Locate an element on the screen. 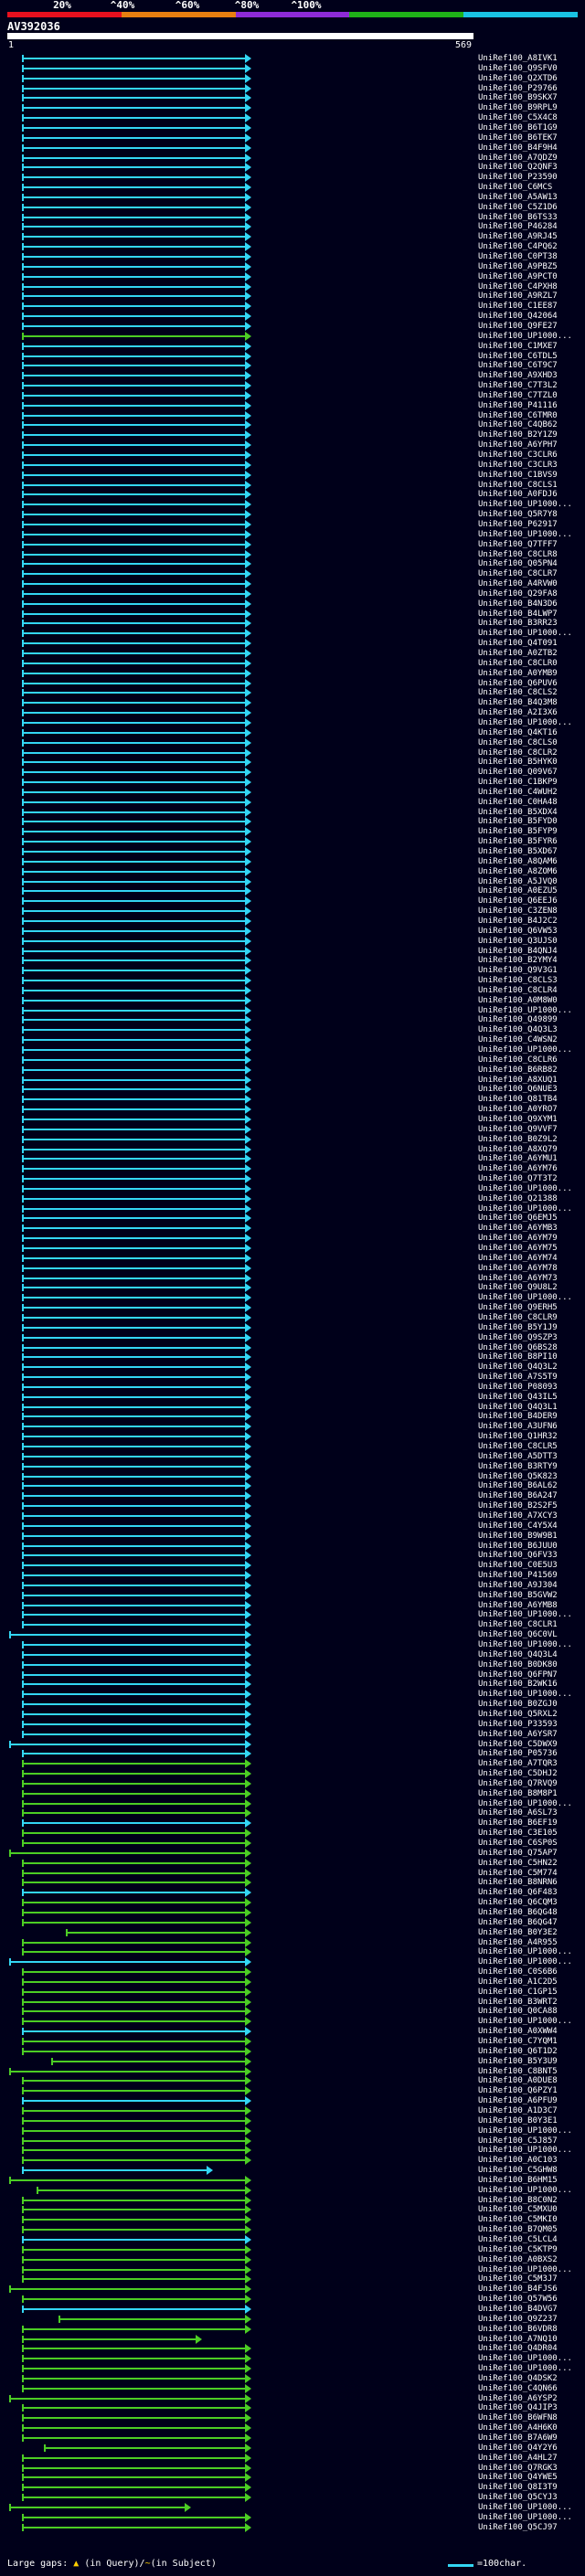 The image size is (585, 2576). hit-row: UniRef100_Q6EEJ6 is located at coordinates (293, 901).